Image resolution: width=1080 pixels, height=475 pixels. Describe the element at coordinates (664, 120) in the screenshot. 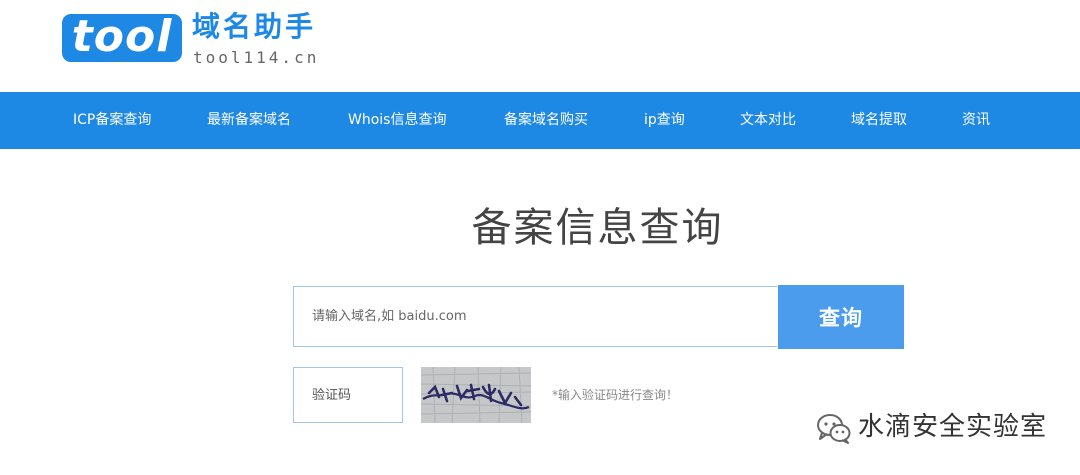

I see `nav-item-ip-query: ip查询` at that location.